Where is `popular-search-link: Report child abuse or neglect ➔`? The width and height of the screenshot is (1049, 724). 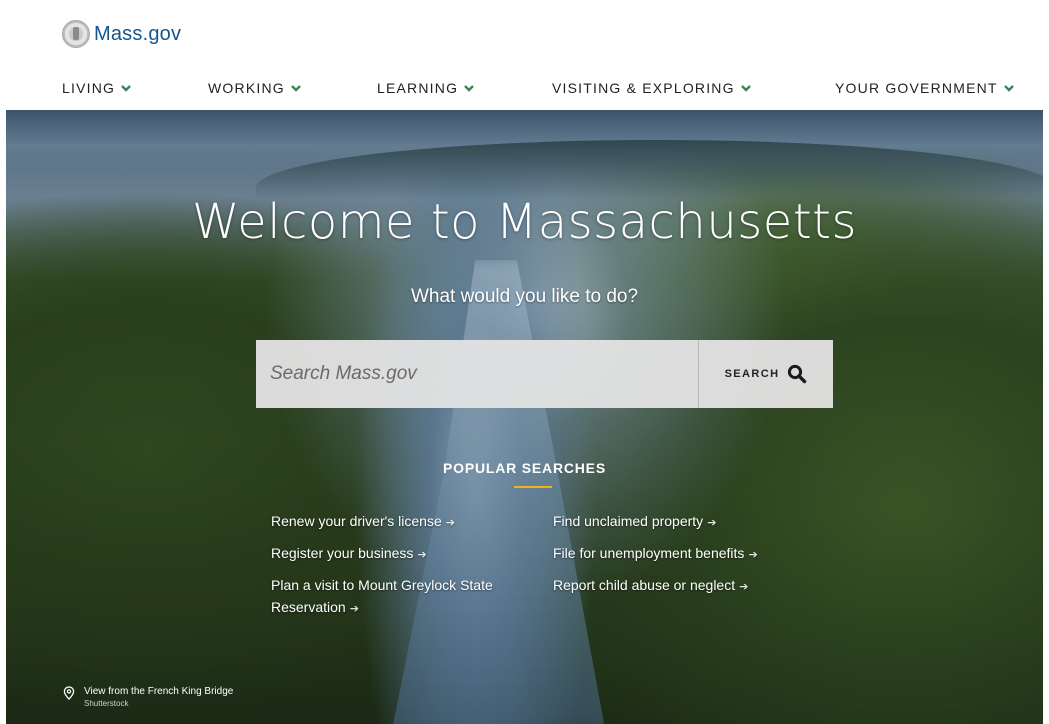 popular-search-link: Report child abuse or neglect ➔ is located at coordinates (678, 586).